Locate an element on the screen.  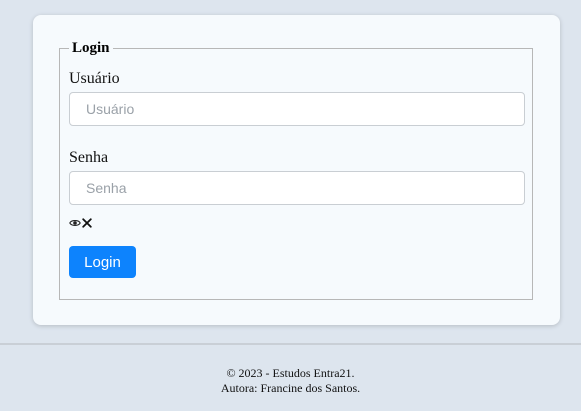
username-label: Usuário is located at coordinates (94, 78).